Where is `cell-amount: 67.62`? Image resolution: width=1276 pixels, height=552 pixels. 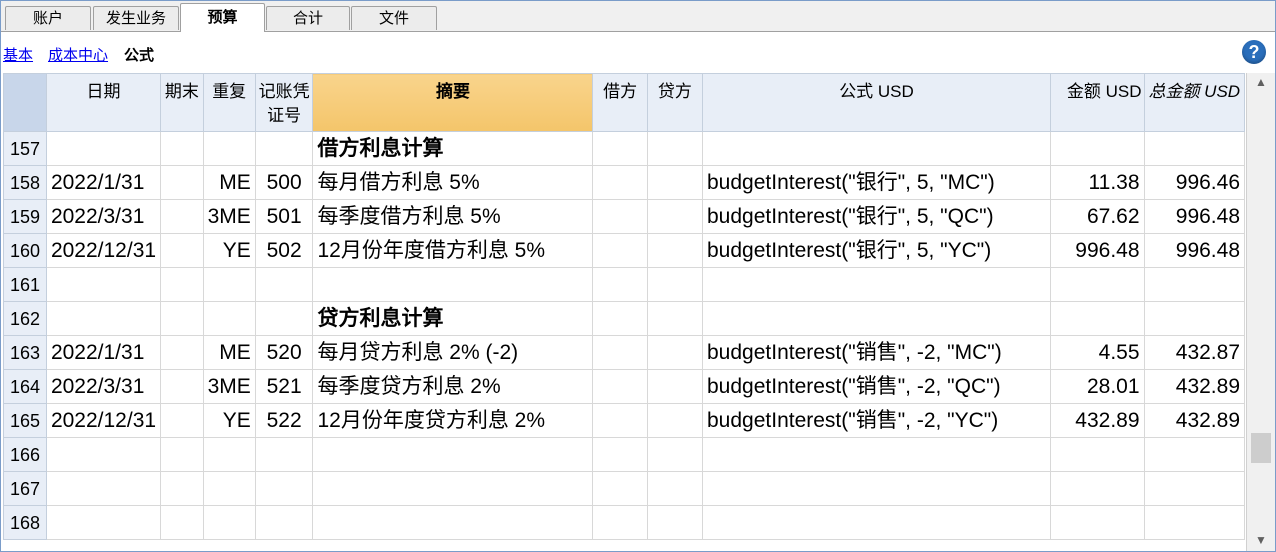 cell-amount: 67.62 is located at coordinates (1097, 216).